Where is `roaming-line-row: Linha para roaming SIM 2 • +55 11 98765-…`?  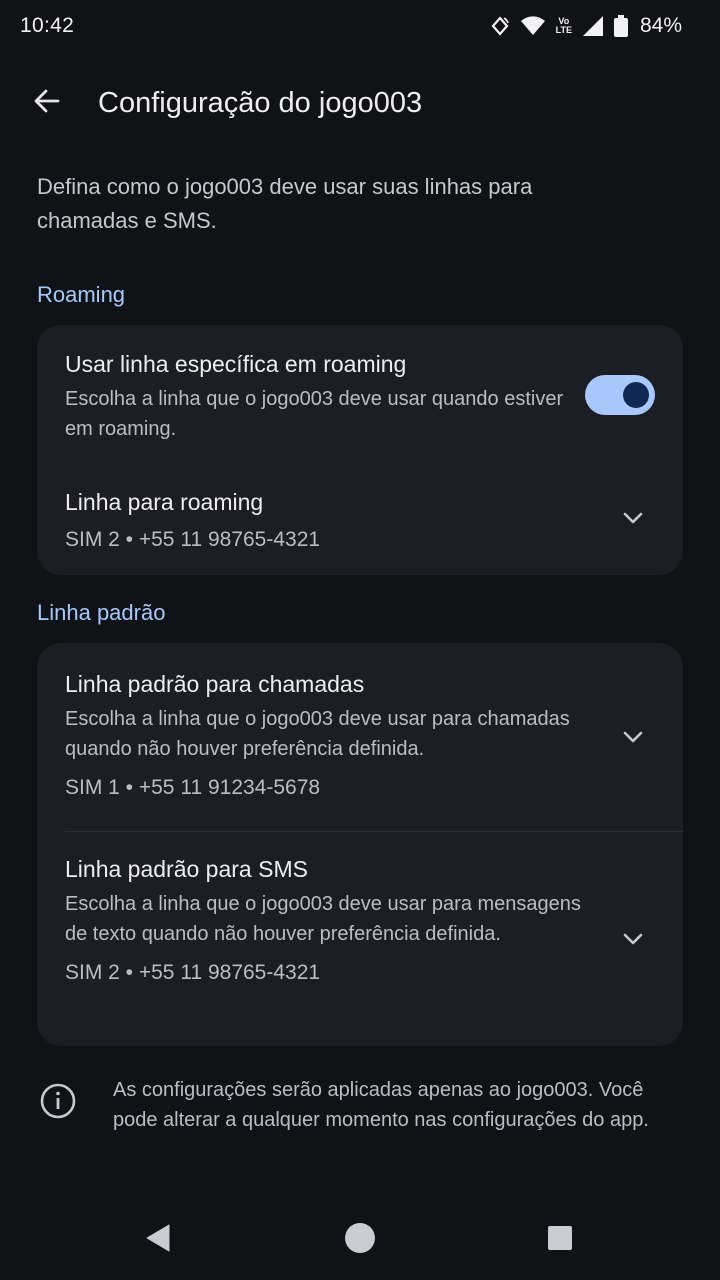
roaming-line-row: Linha para roaming SIM 2 • +55 11 98765-… is located at coordinates (360, 520).